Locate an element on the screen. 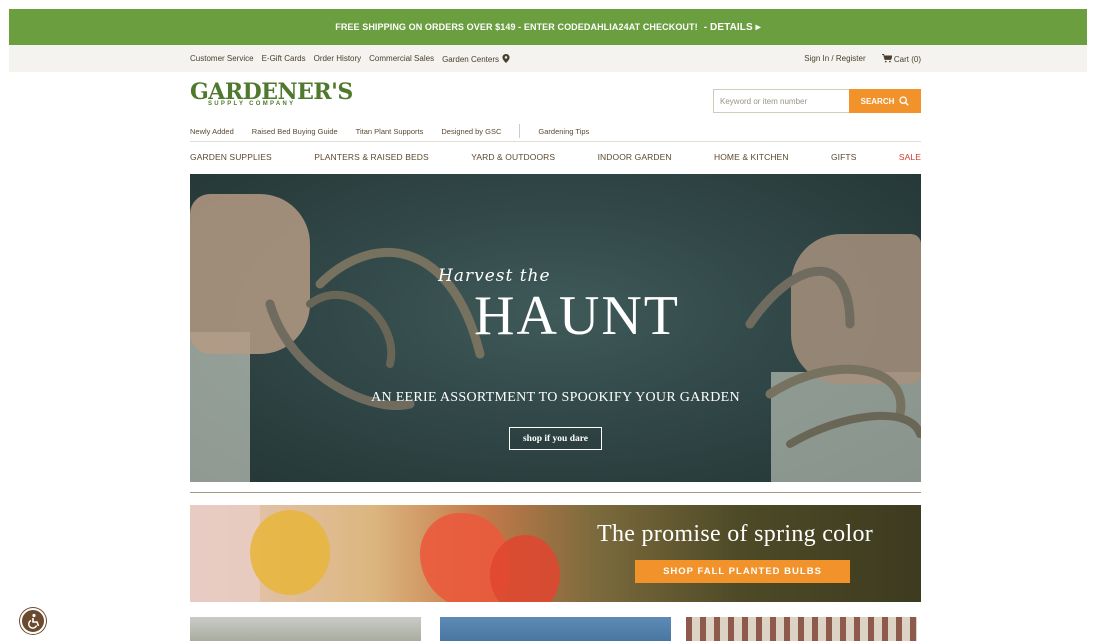  search-icon is located at coordinates (904, 101).